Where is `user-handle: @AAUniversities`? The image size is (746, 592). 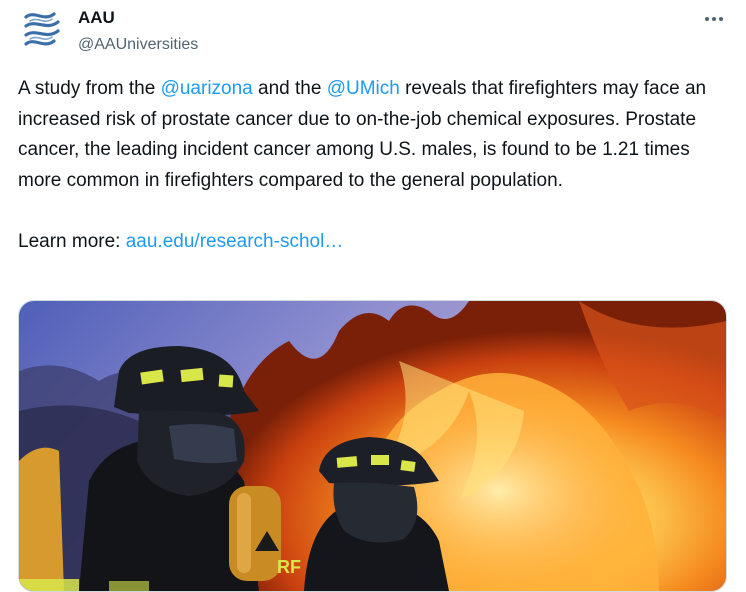 user-handle: @AAUniversities is located at coordinates (138, 45).